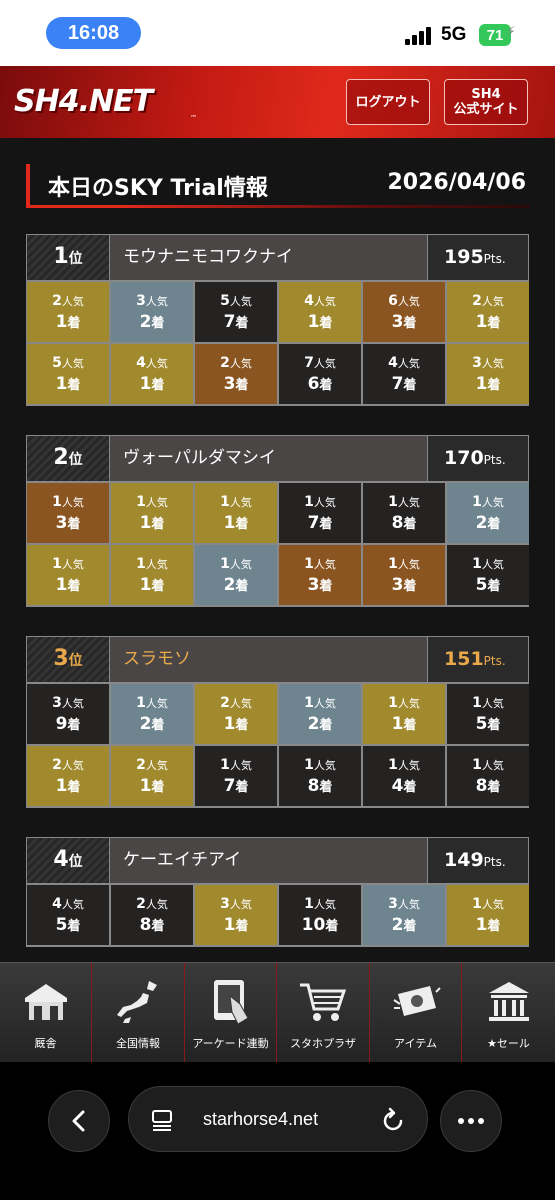 Image resolution: width=555 pixels, height=1200 pixels. I want to click on finish: 7着, so click(236, 787).